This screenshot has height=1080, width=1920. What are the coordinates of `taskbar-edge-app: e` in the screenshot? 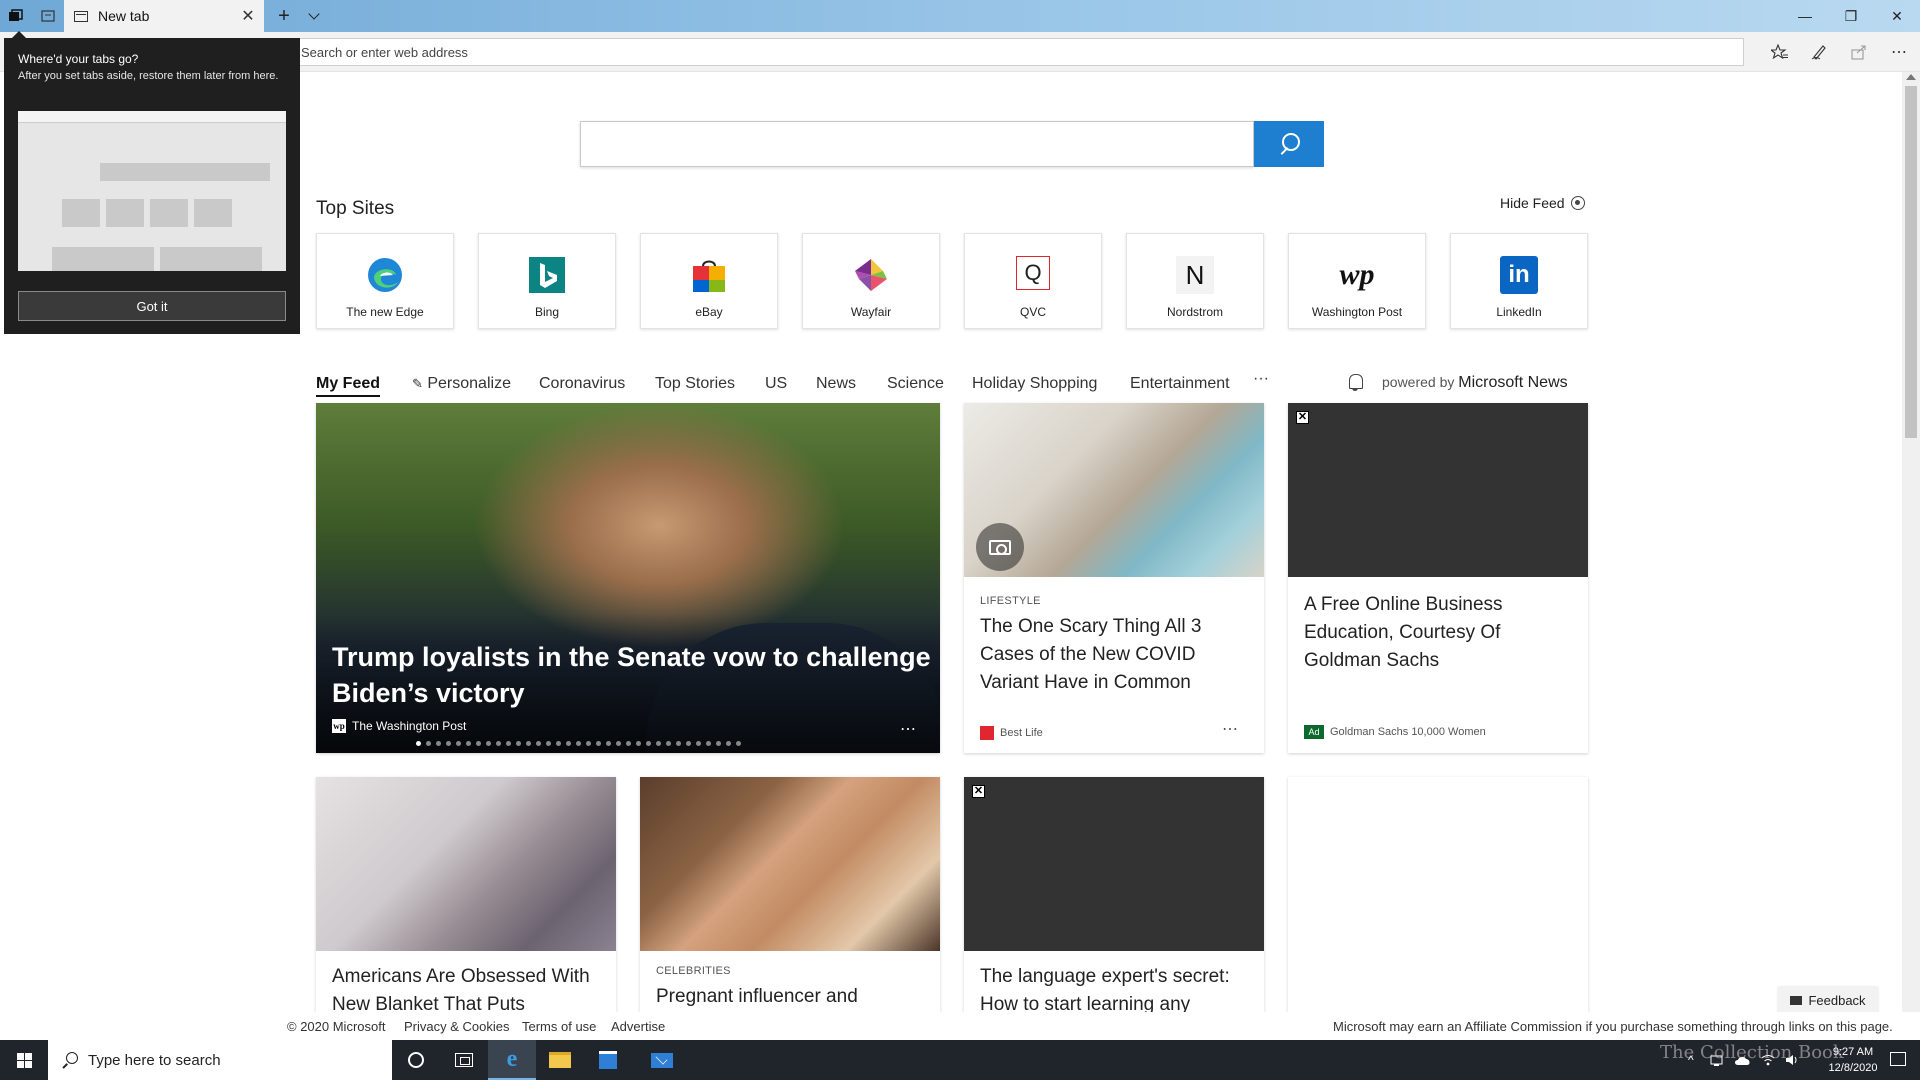 It's located at (512, 1060).